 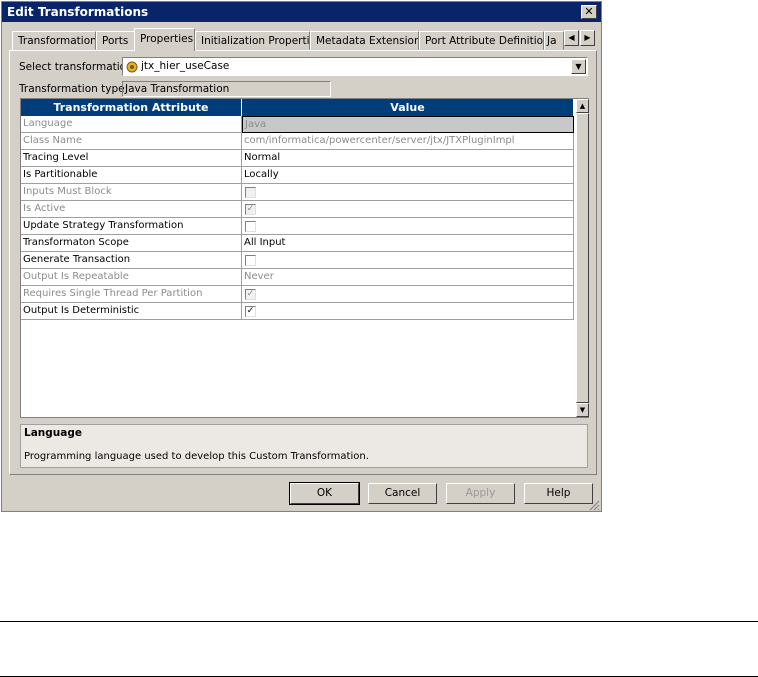 What do you see at coordinates (131, 175) in the screenshot?
I see `attribute-cell: Is Partitionable` at bounding box center [131, 175].